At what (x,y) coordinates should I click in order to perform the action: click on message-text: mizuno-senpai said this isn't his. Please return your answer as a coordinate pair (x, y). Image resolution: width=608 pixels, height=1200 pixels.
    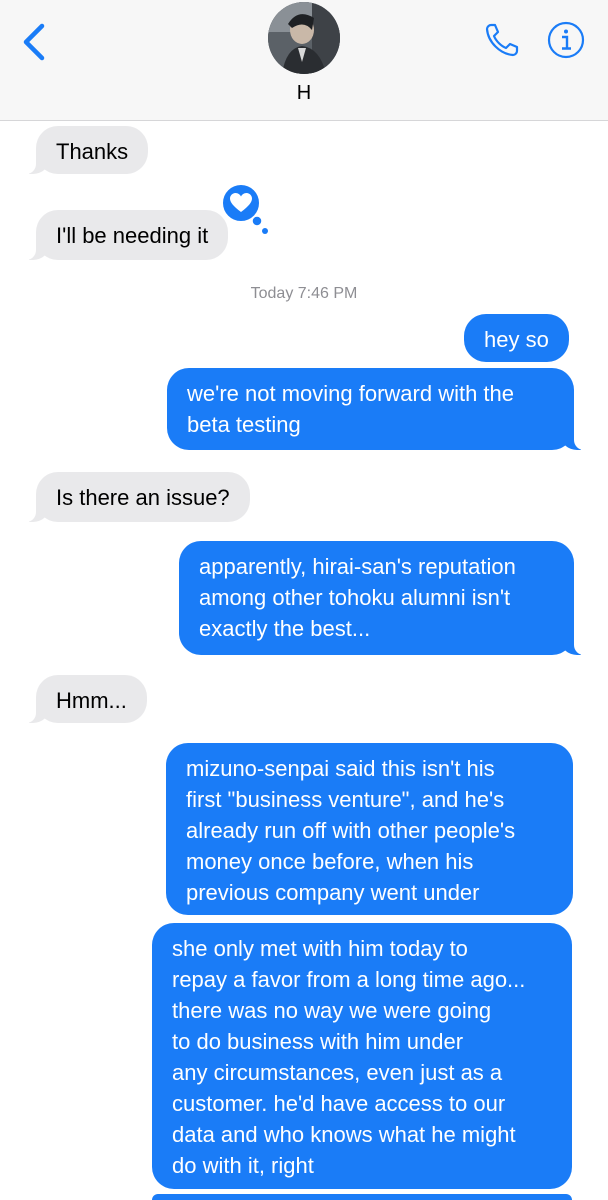
    Looking at the image, I should click on (340, 768).